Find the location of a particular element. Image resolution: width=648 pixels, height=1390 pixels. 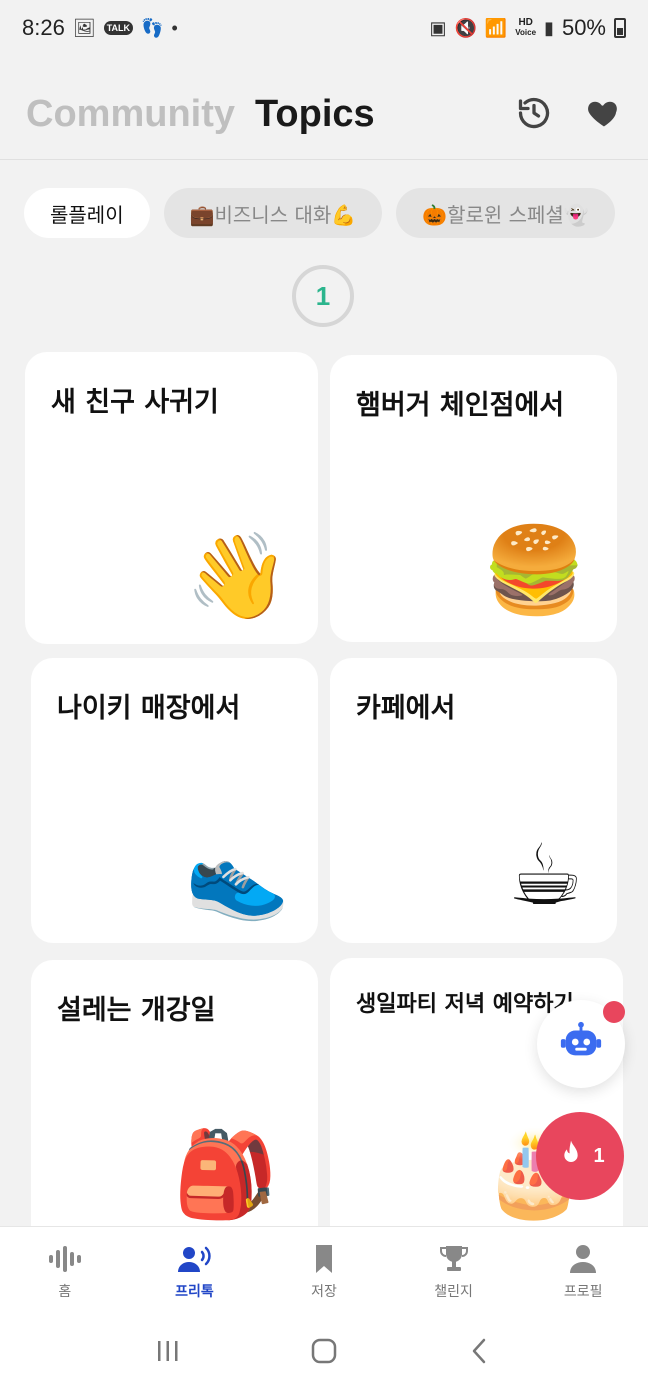

signal-icon: ▮ is located at coordinates (549, 27).